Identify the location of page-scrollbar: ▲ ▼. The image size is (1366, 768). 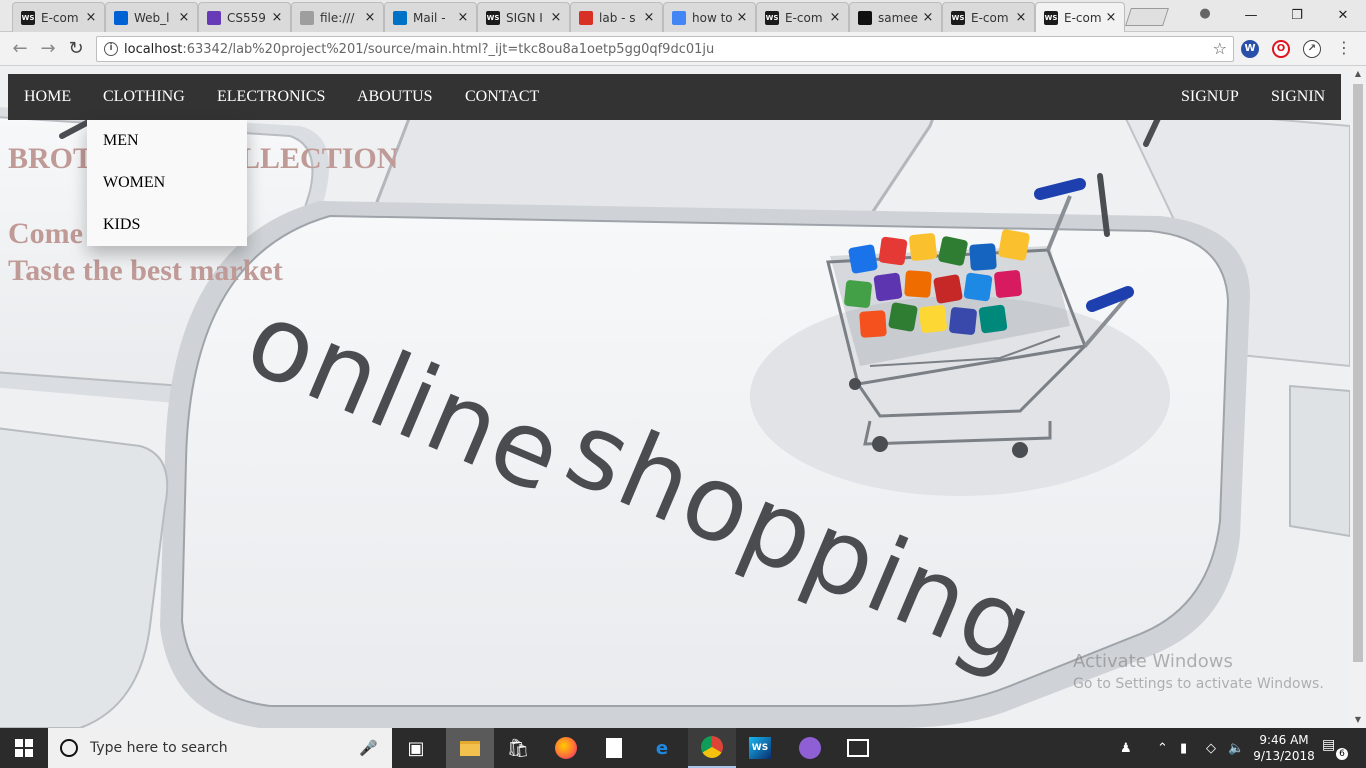
(1358, 397).